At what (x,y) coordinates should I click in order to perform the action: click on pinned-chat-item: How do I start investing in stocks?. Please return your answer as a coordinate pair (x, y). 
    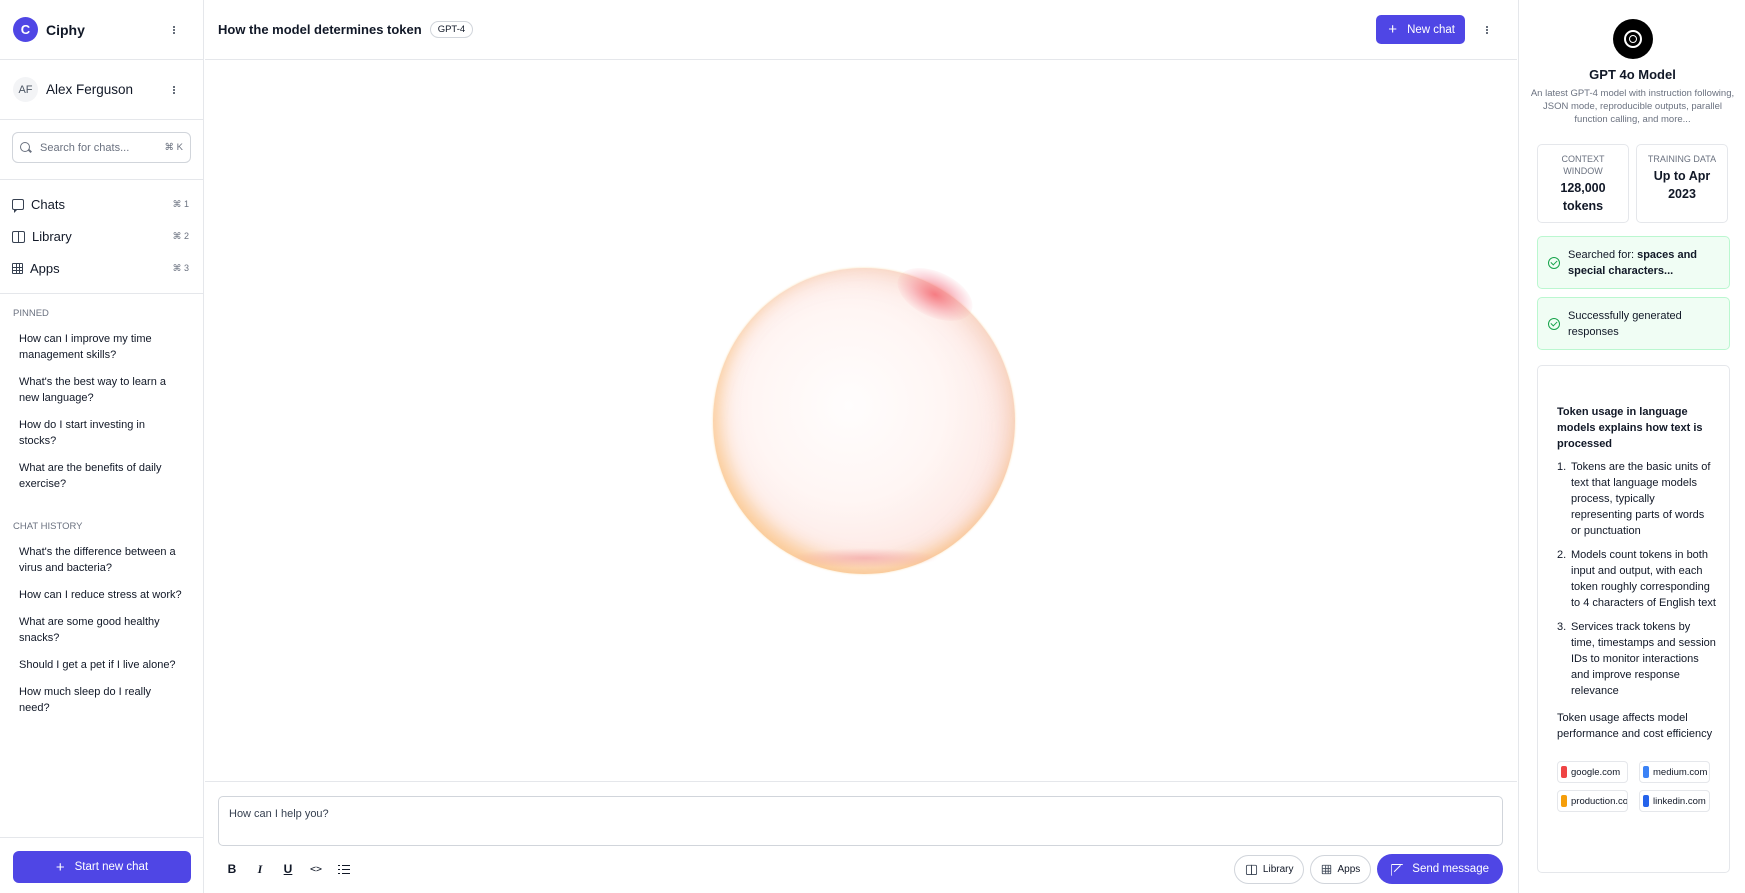
    Looking at the image, I should click on (101, 434).